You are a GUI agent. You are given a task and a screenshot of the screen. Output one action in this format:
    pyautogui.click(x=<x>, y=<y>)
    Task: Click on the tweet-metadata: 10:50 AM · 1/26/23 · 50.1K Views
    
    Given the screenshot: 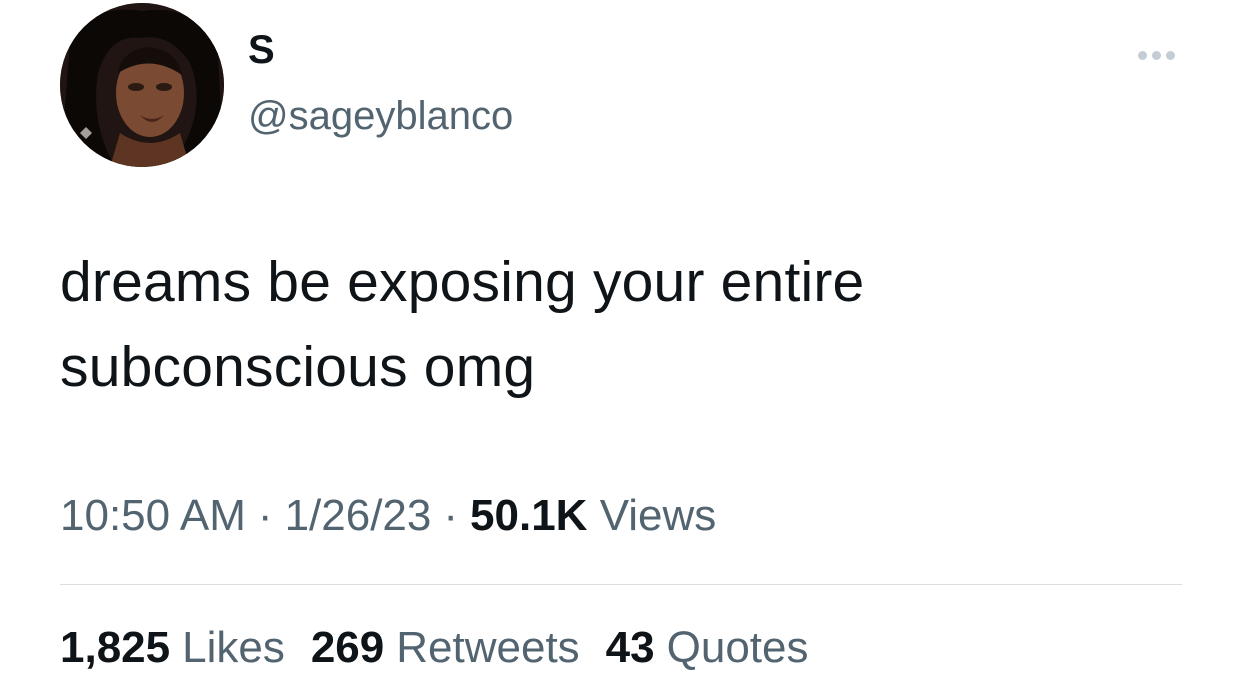 What is the action you would take?
    pyautogui.click(x=388, y=516)
    